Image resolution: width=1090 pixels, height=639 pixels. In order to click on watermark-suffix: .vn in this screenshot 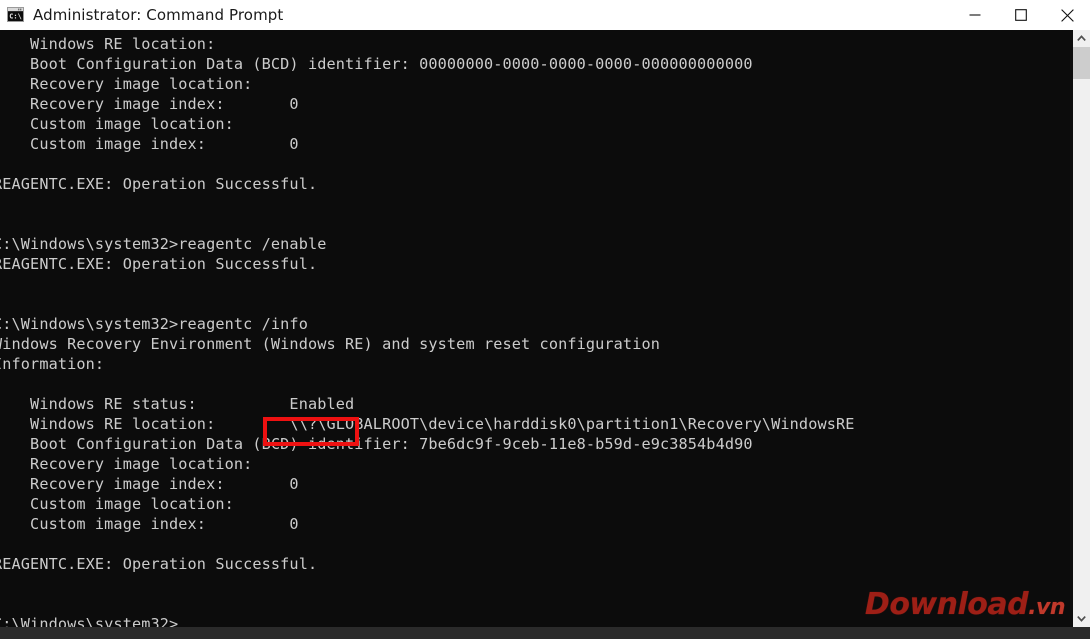, I will do `click(1046, 607)`.